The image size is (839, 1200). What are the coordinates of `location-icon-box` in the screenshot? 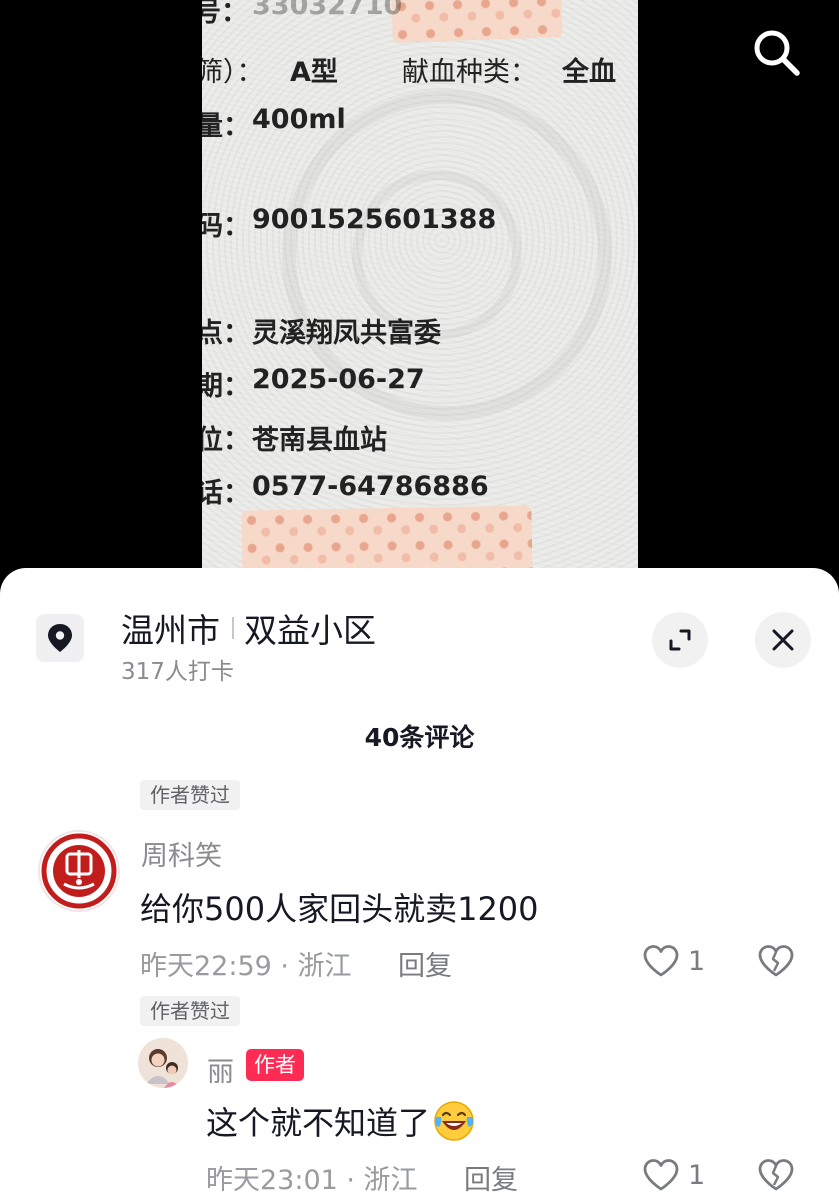 It's located at (60, 638).